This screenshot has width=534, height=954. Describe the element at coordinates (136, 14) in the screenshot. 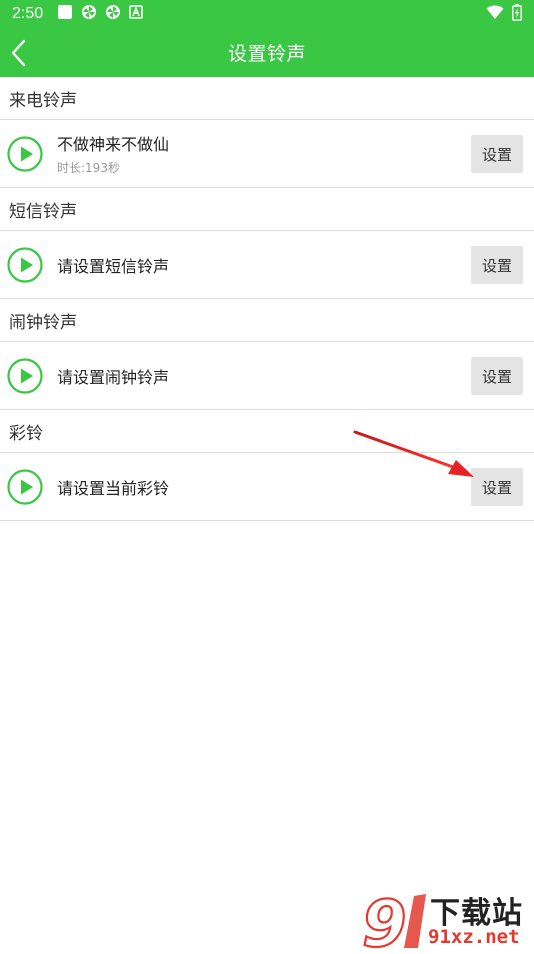

I see `a-box-icon` at that location.